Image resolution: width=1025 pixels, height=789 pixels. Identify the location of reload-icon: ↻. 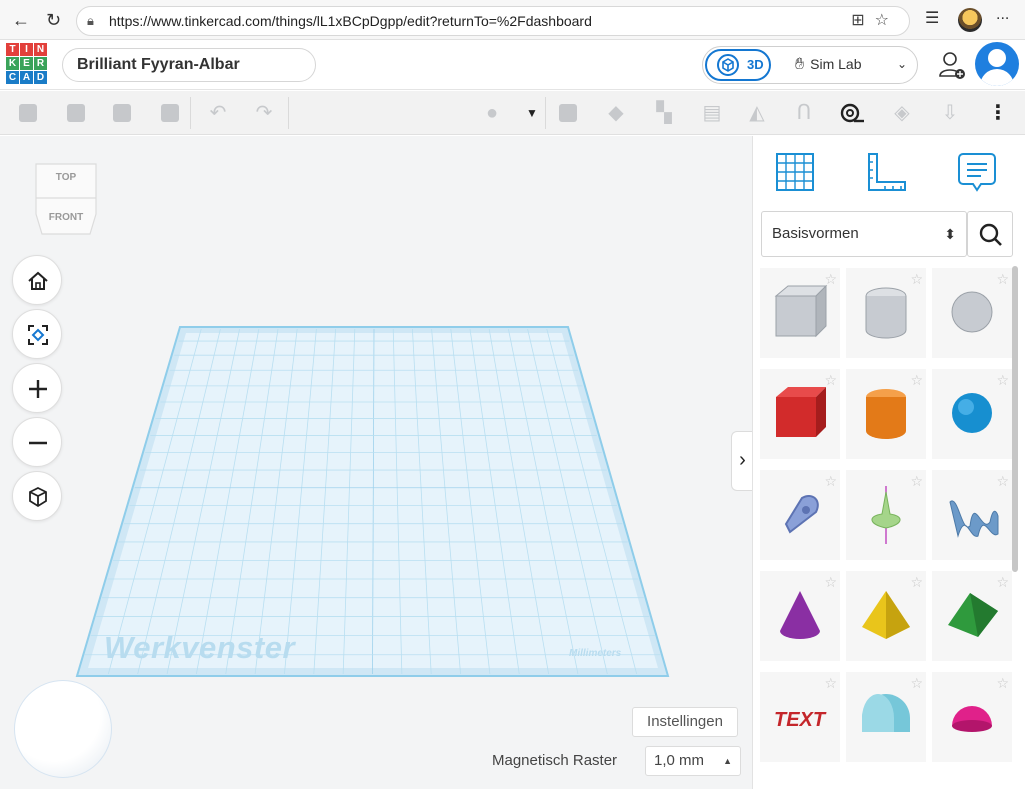
(53, 20).